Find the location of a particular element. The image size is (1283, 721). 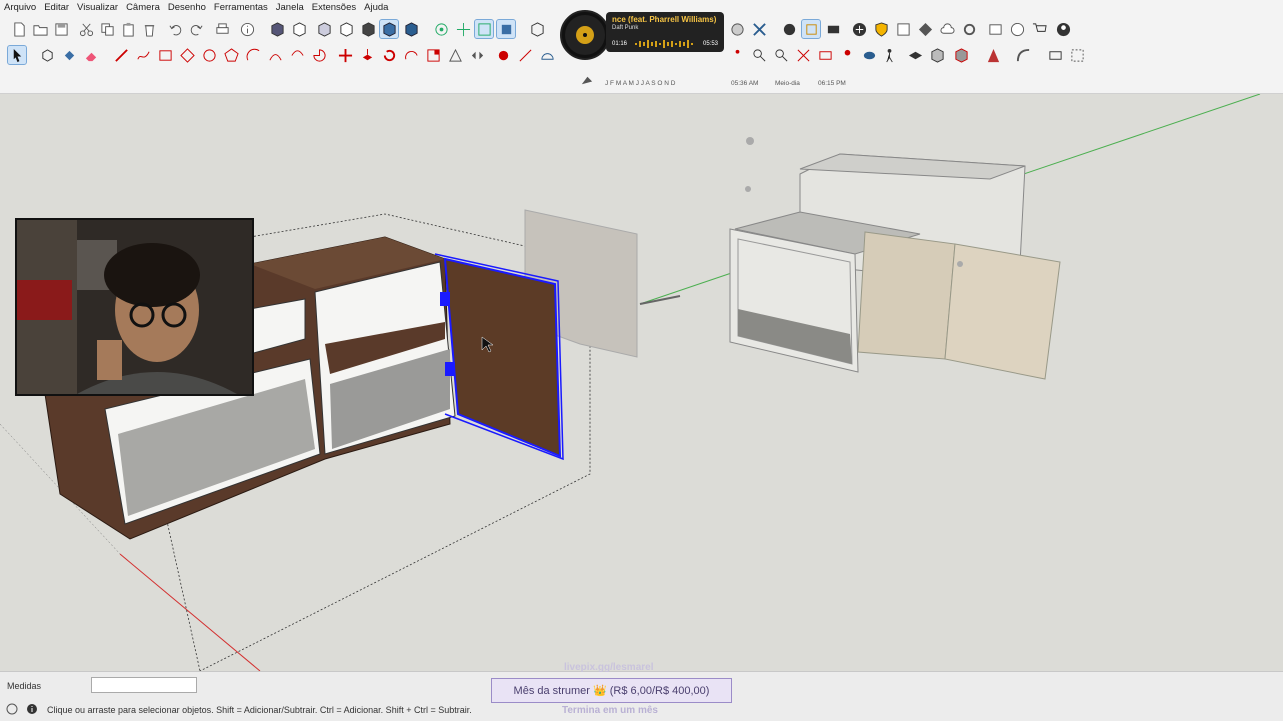

rotated-rectangle-icon is located at coordinates (187, 55).